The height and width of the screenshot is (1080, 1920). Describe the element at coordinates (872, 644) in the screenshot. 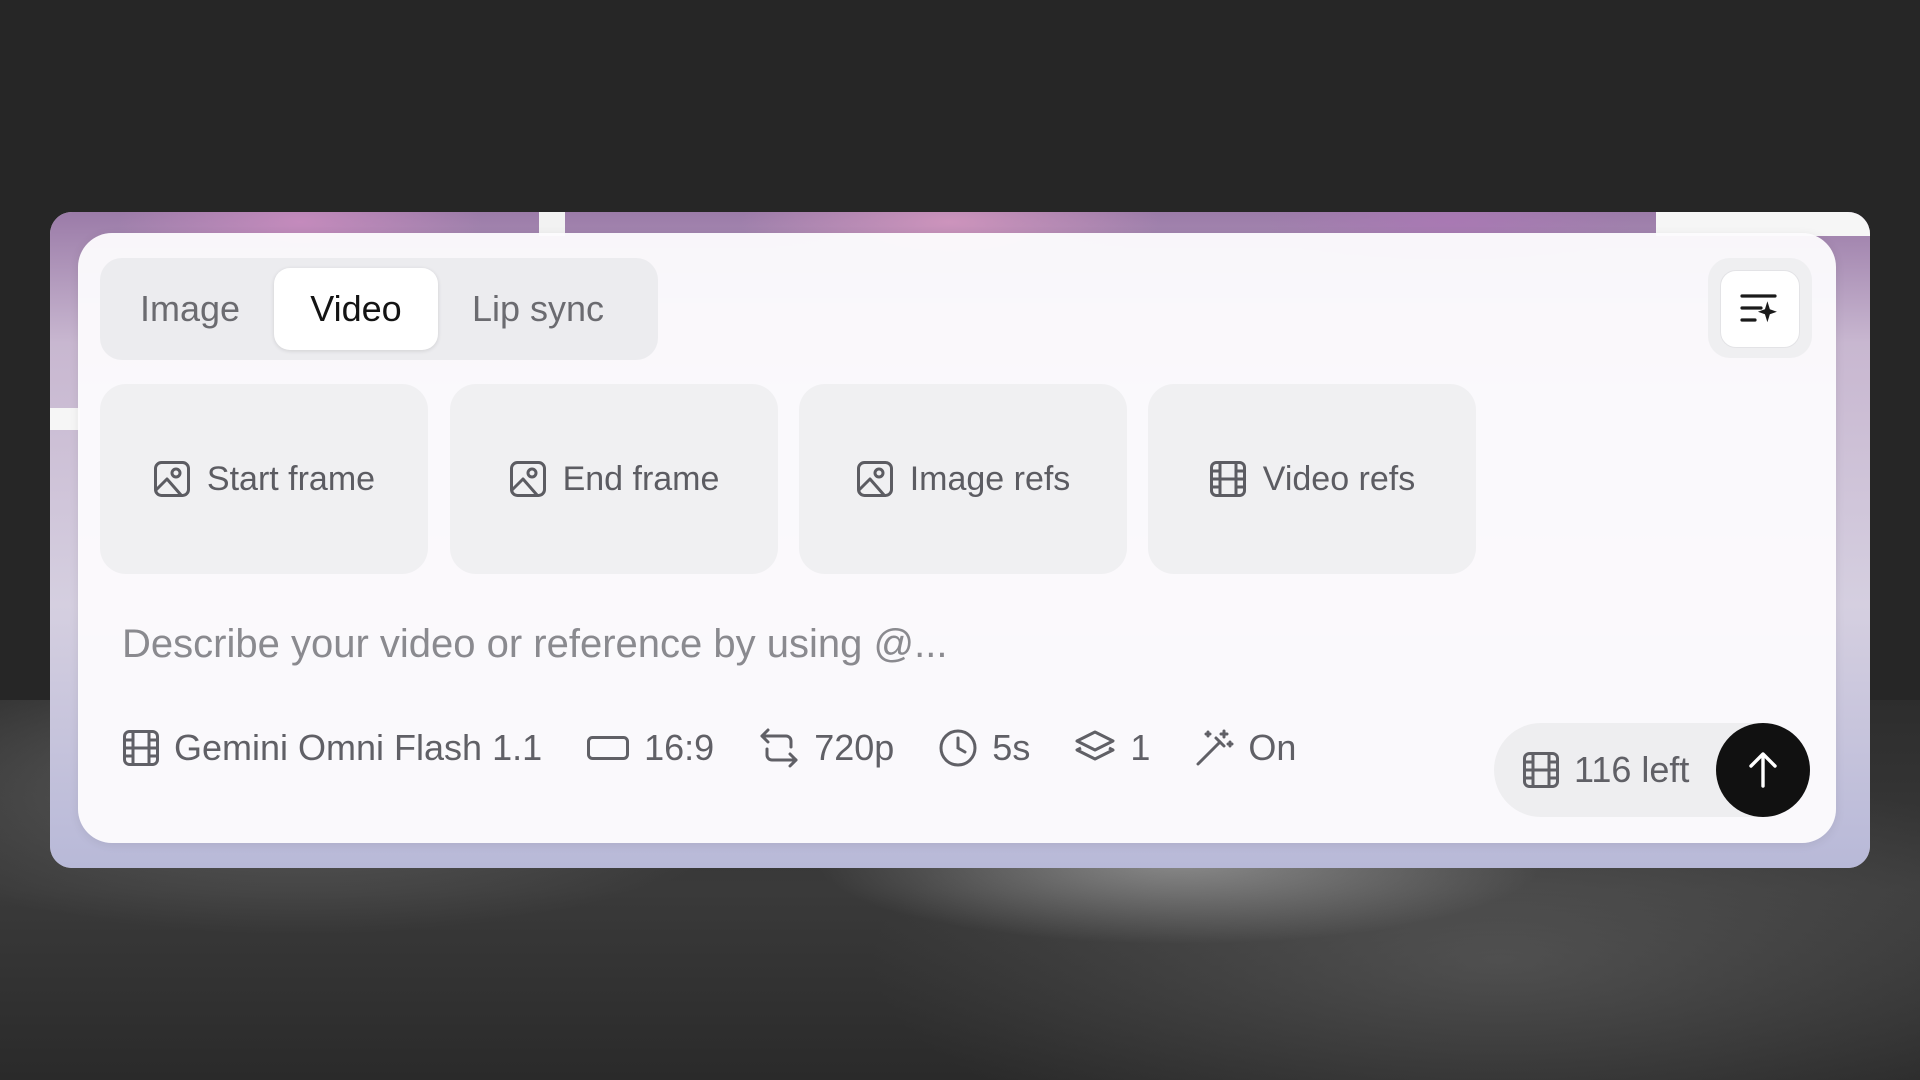

I see `prompt-input` at that location.